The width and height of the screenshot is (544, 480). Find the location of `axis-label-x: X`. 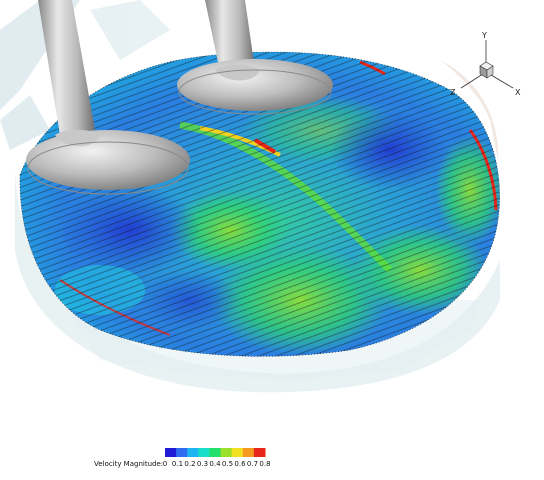

axis-label-x: X is located at coordinates (518, 92).